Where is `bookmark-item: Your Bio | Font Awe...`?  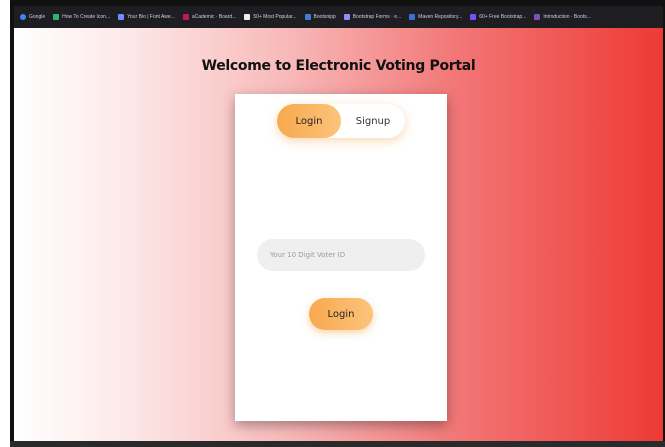 bookmark-item: Your Bio | Font Awe... is located at coordinates (146, 17).